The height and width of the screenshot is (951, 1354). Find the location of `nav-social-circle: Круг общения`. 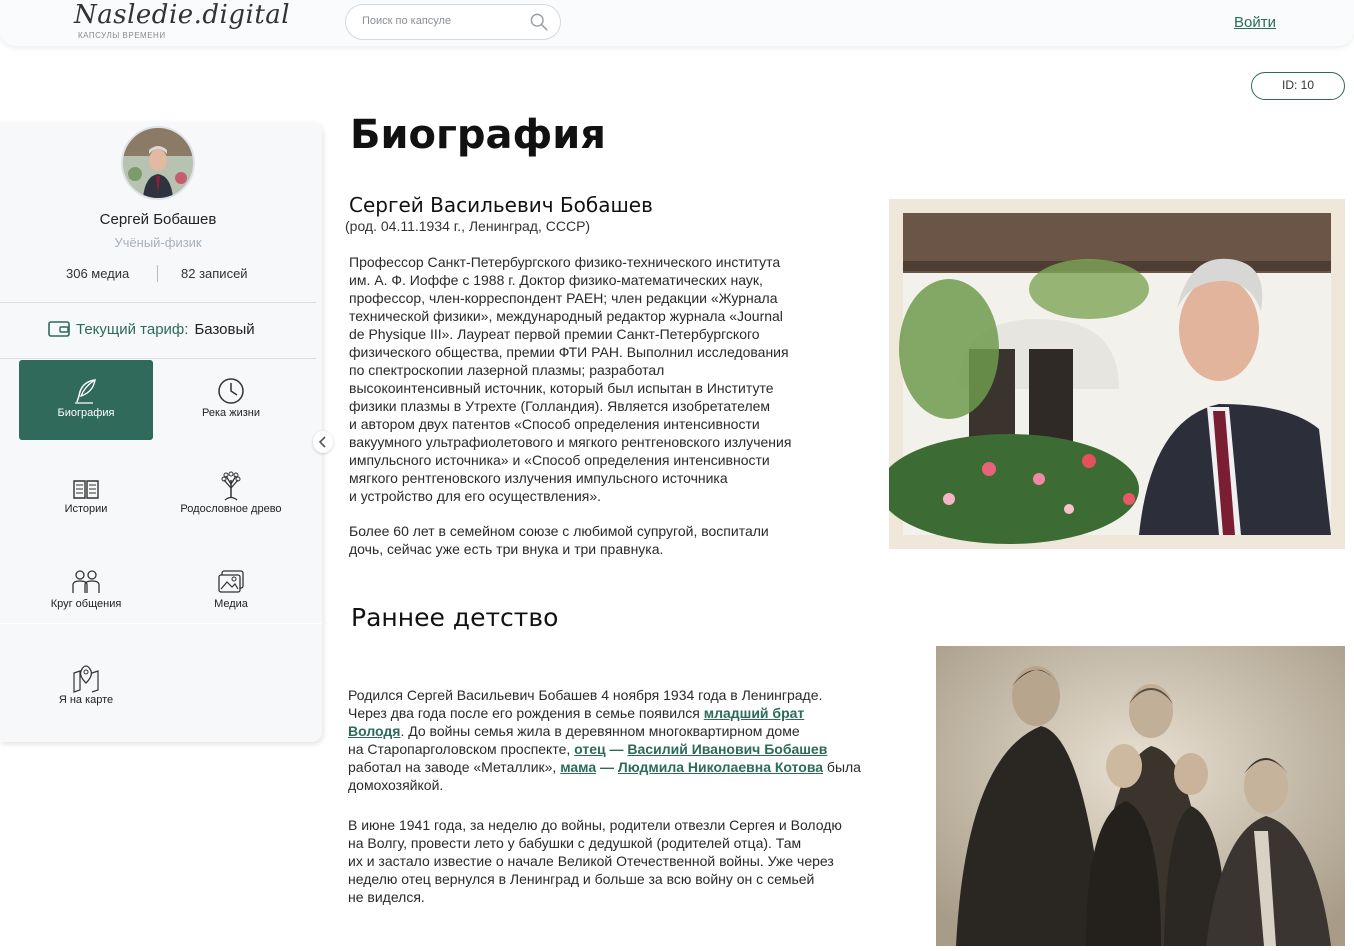

nav-social-circle: Круг общения is located at coordinates (86, 591).